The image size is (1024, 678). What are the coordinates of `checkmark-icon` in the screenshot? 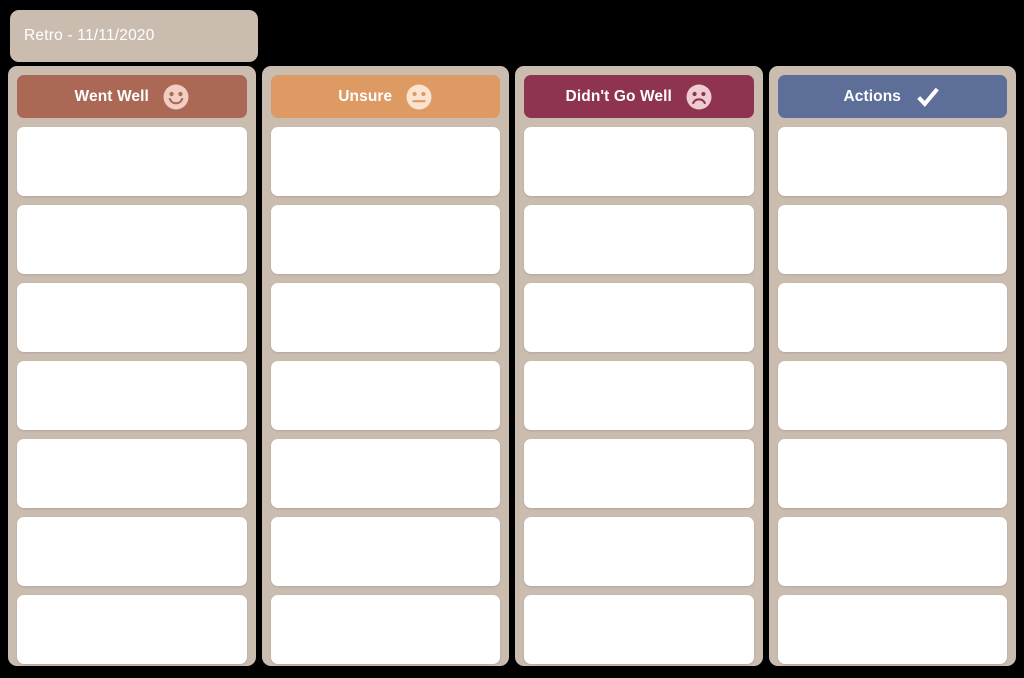 It's located at (928, 97).